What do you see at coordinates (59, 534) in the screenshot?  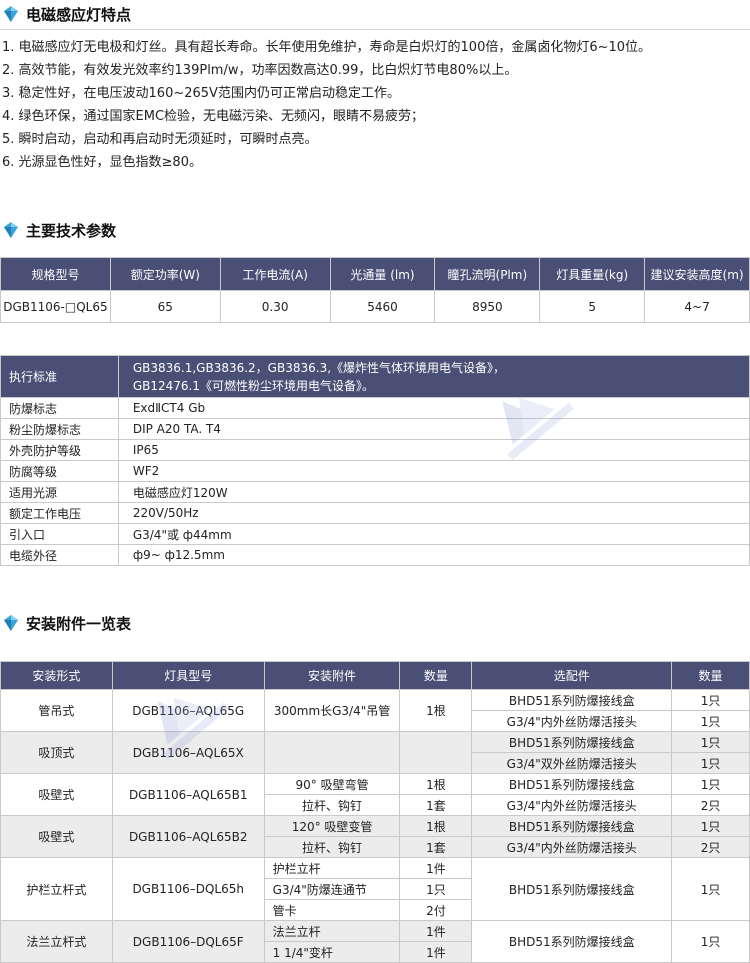 I see `spec-label: 引入口` at bounding box center [59, 534].